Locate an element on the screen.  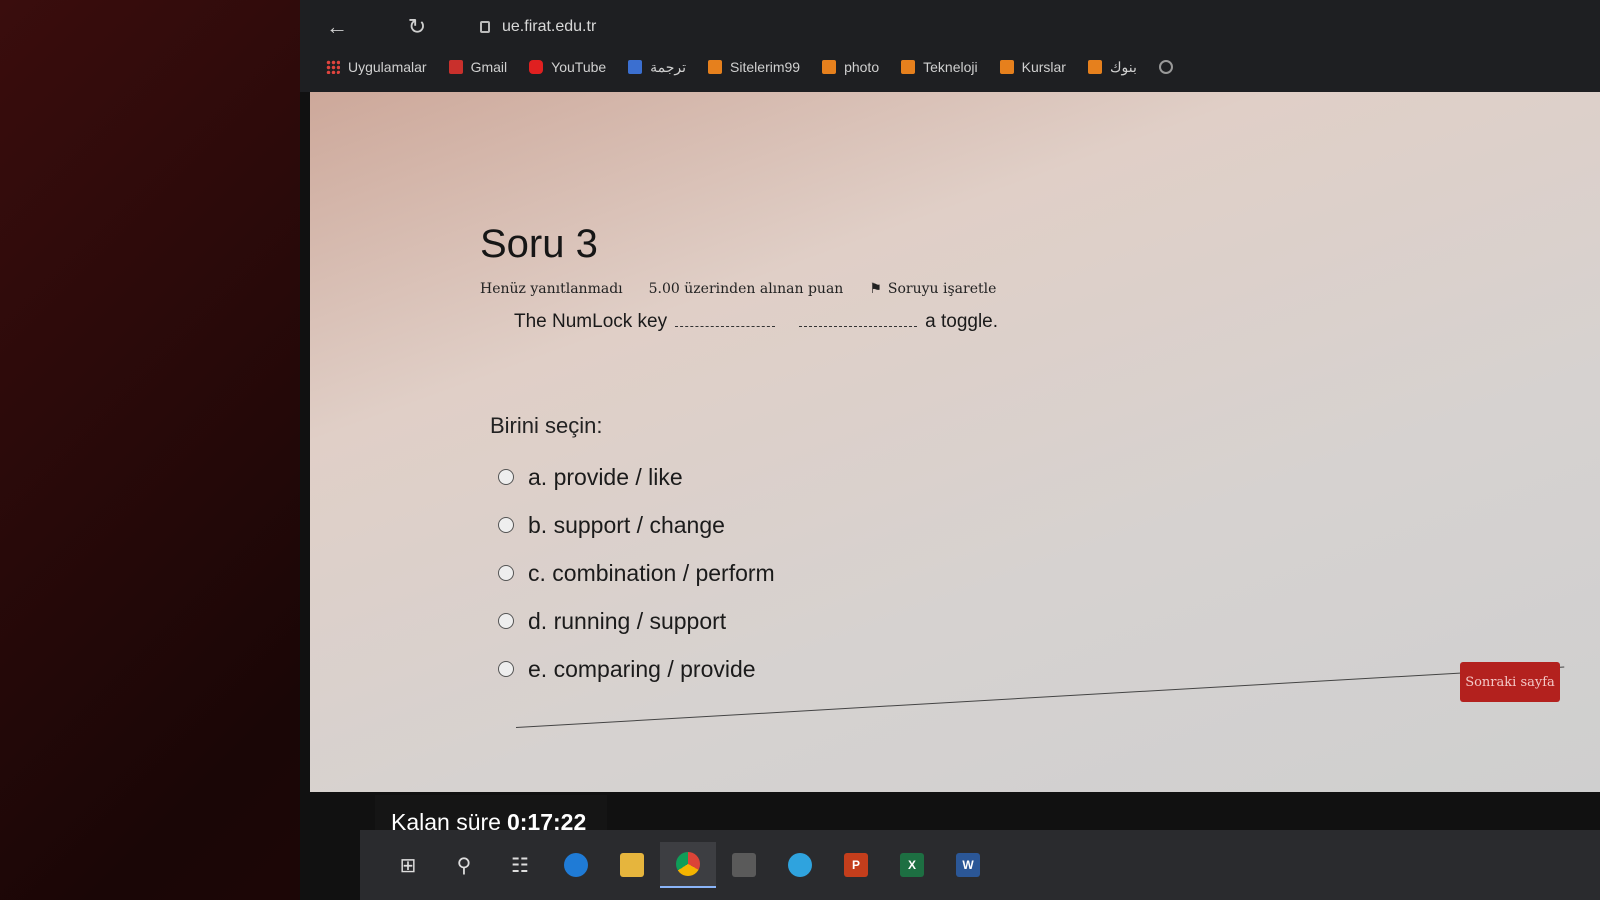
bookmark-label: Uygulamalar is located at coordinates (387, 67).